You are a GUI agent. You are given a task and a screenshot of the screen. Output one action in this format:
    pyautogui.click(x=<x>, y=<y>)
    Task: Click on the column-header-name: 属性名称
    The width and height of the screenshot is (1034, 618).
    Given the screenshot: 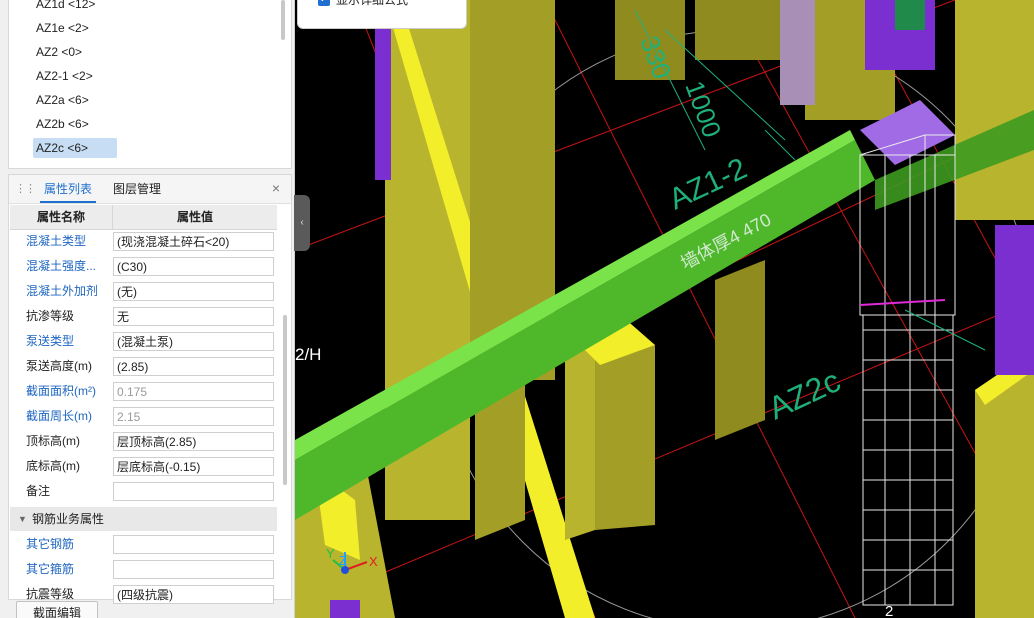 What is the action you would take?
    pyautogui.click(x=61, y=217)
    